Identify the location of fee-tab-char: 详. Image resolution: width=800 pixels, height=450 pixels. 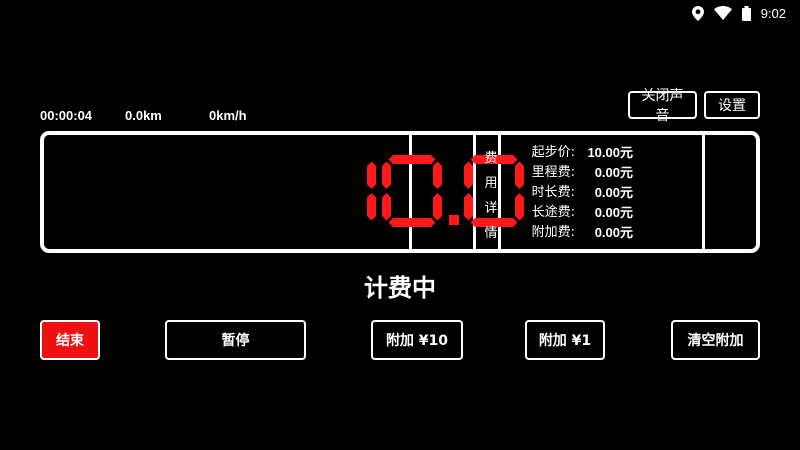
(491, 208).